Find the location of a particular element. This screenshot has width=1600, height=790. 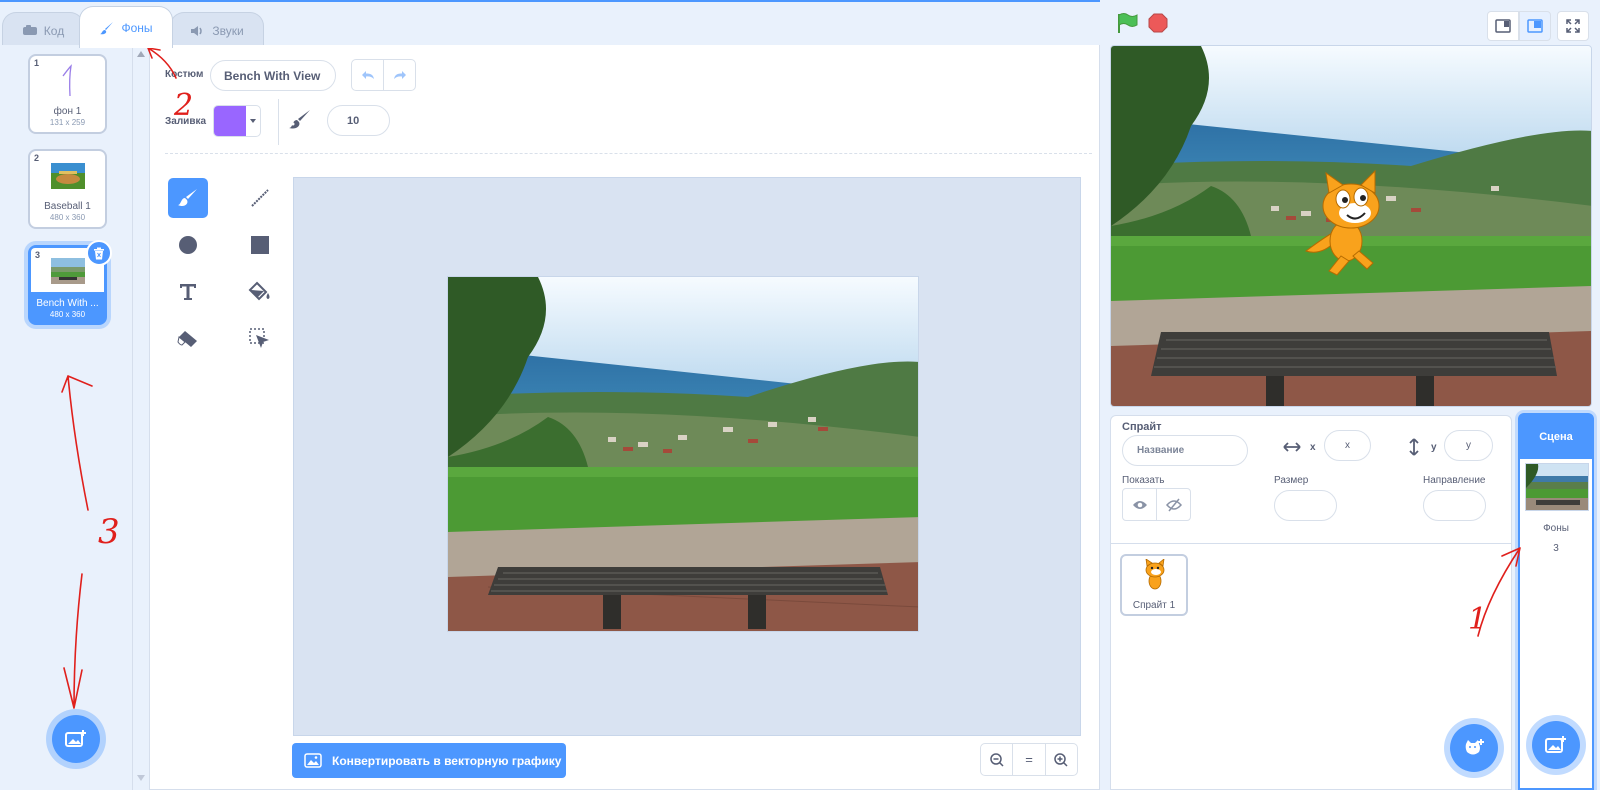

large-stage-icon is located at coordinates (1535, 26).